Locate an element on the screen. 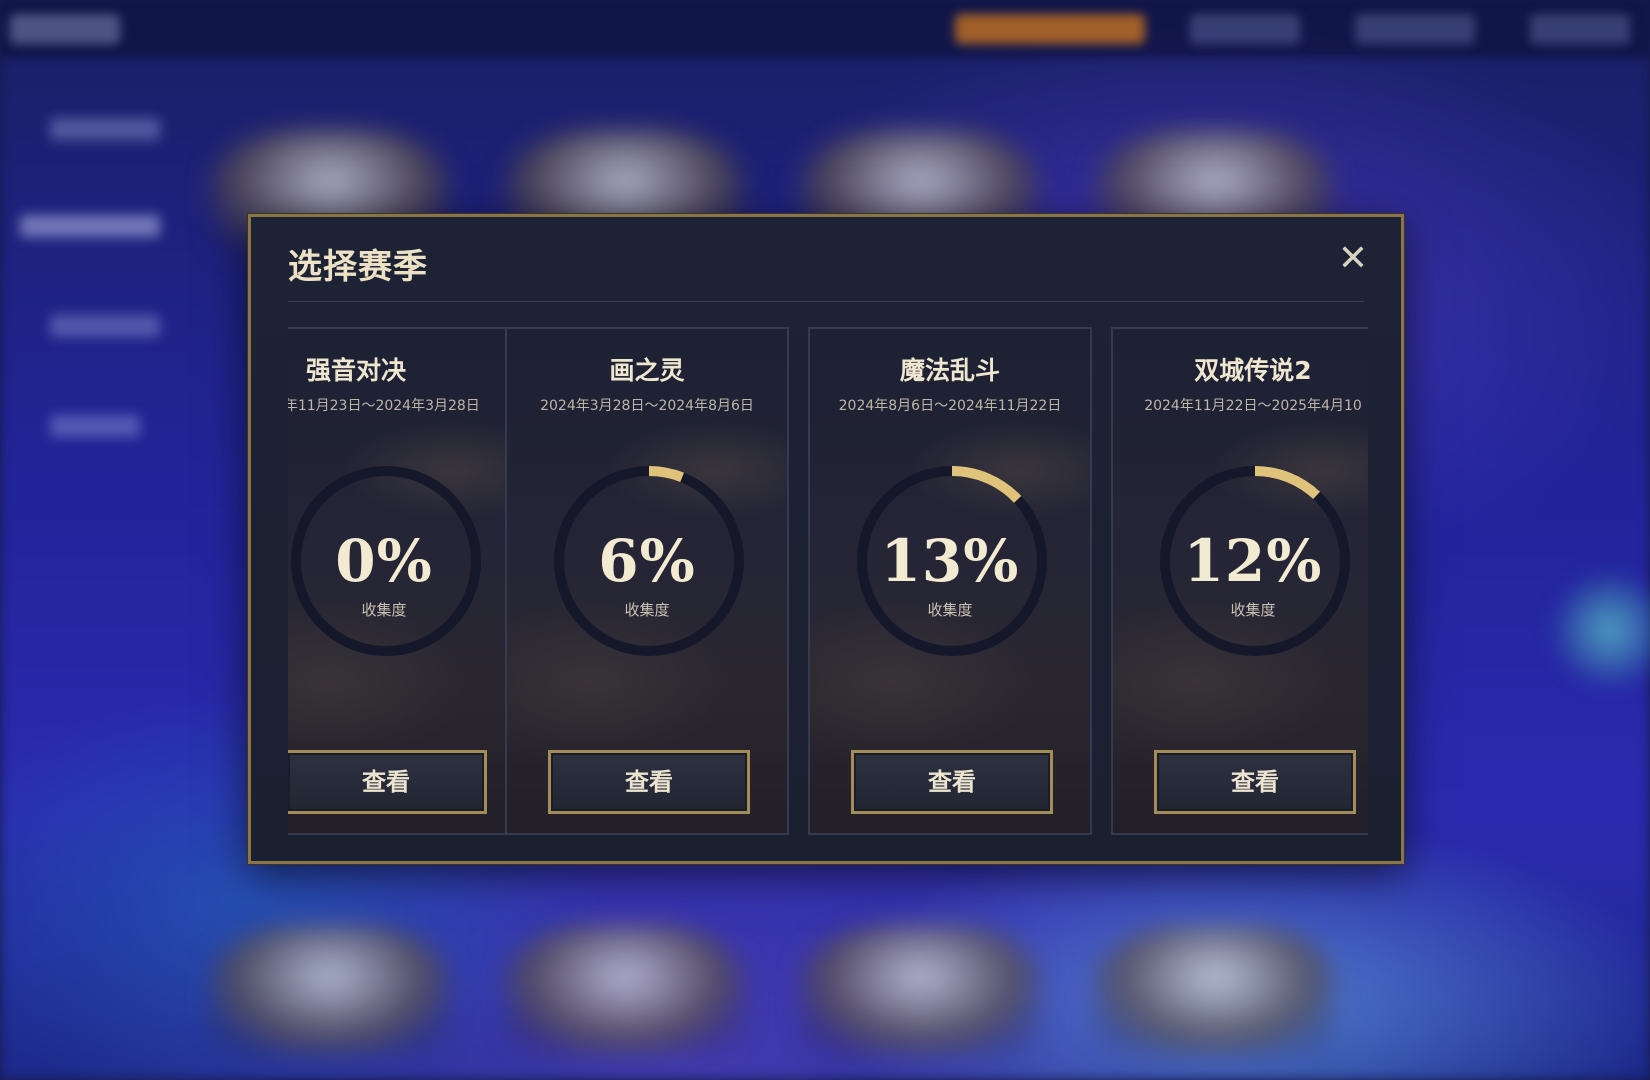  collection-percent: 6% is located at coordinates (647, 561).